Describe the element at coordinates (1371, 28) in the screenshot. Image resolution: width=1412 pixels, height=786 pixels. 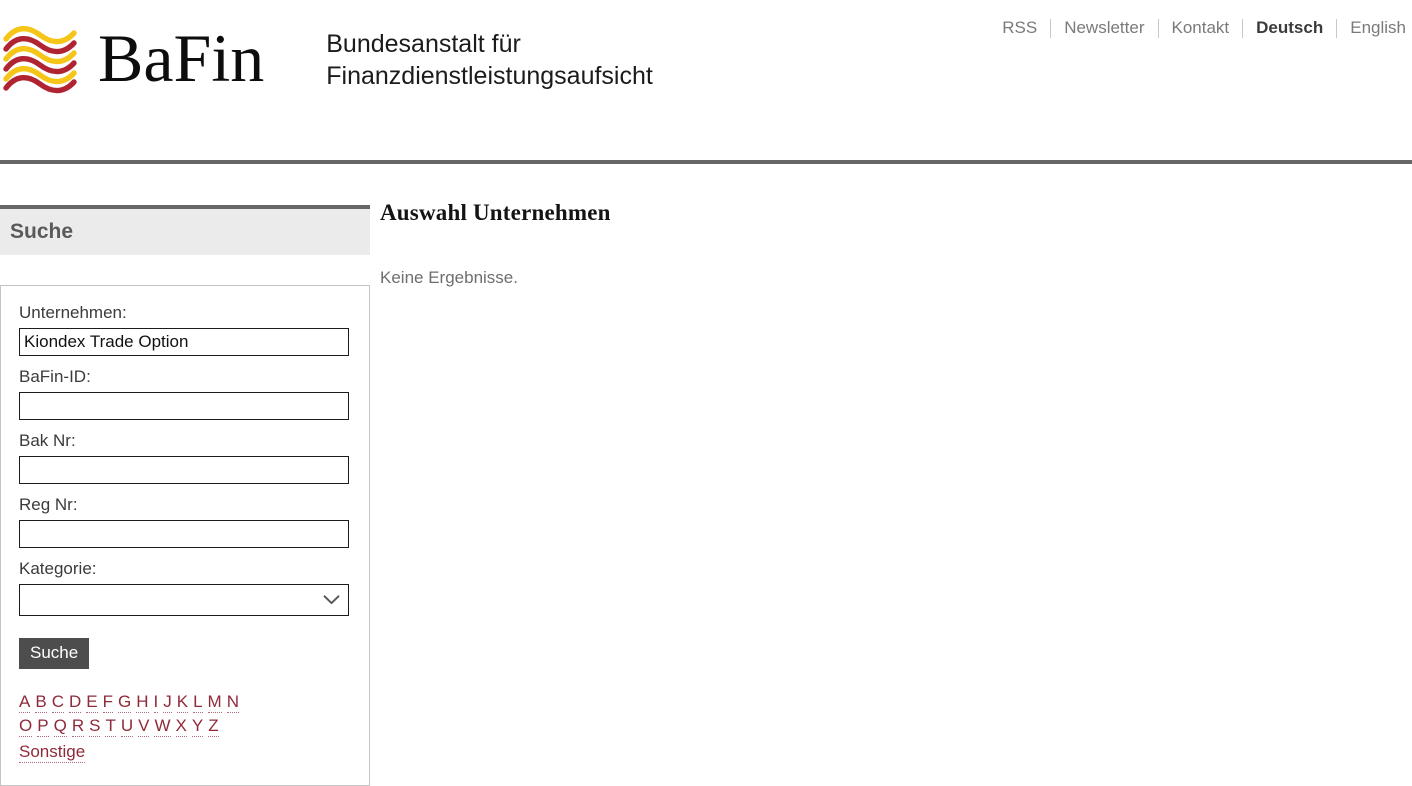
I see `topnav-link-english: English` at that location.